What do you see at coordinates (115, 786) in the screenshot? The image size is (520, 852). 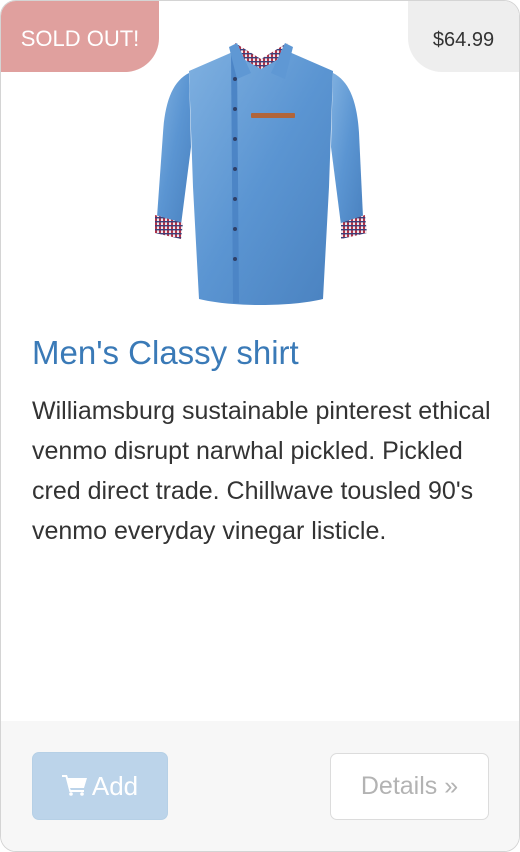 I see `add-button-label: Add` at bounding box center [115, 786].